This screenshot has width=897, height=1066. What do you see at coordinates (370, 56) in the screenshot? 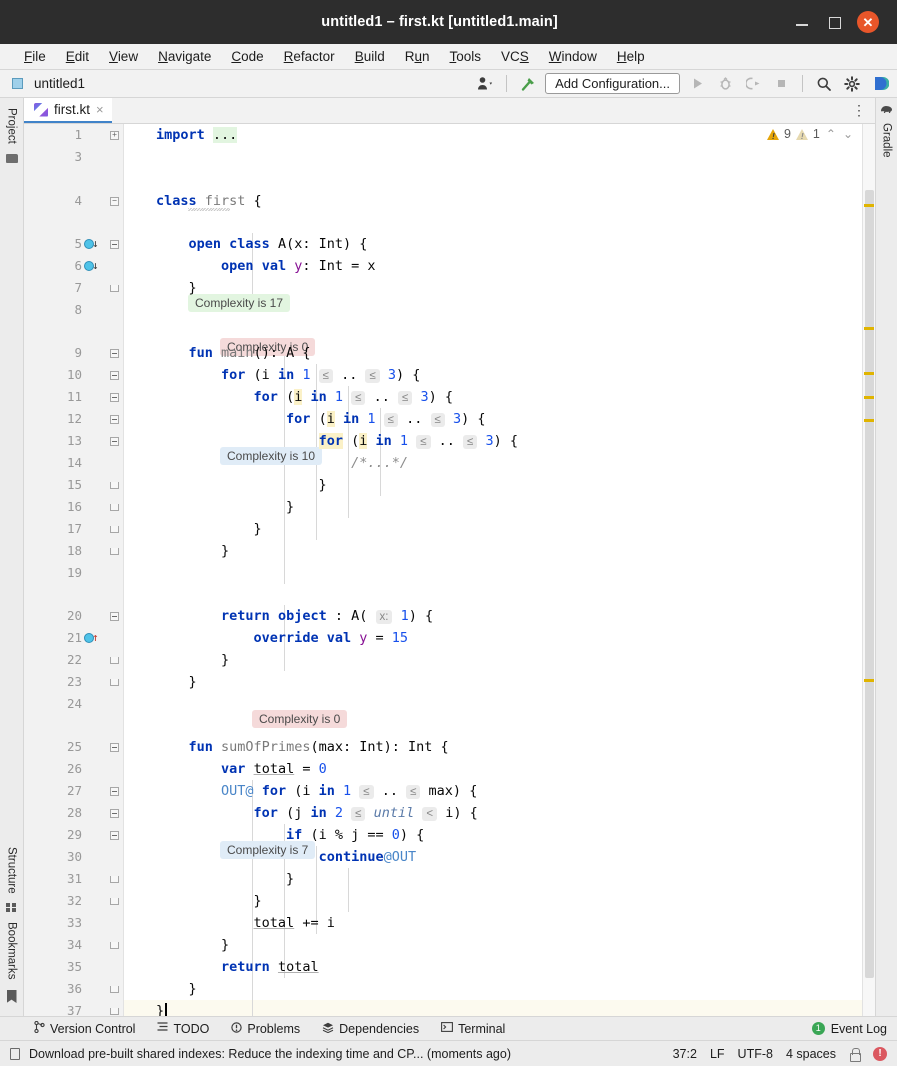
I see `menu-build: Build` at bounding box center [370, 56].